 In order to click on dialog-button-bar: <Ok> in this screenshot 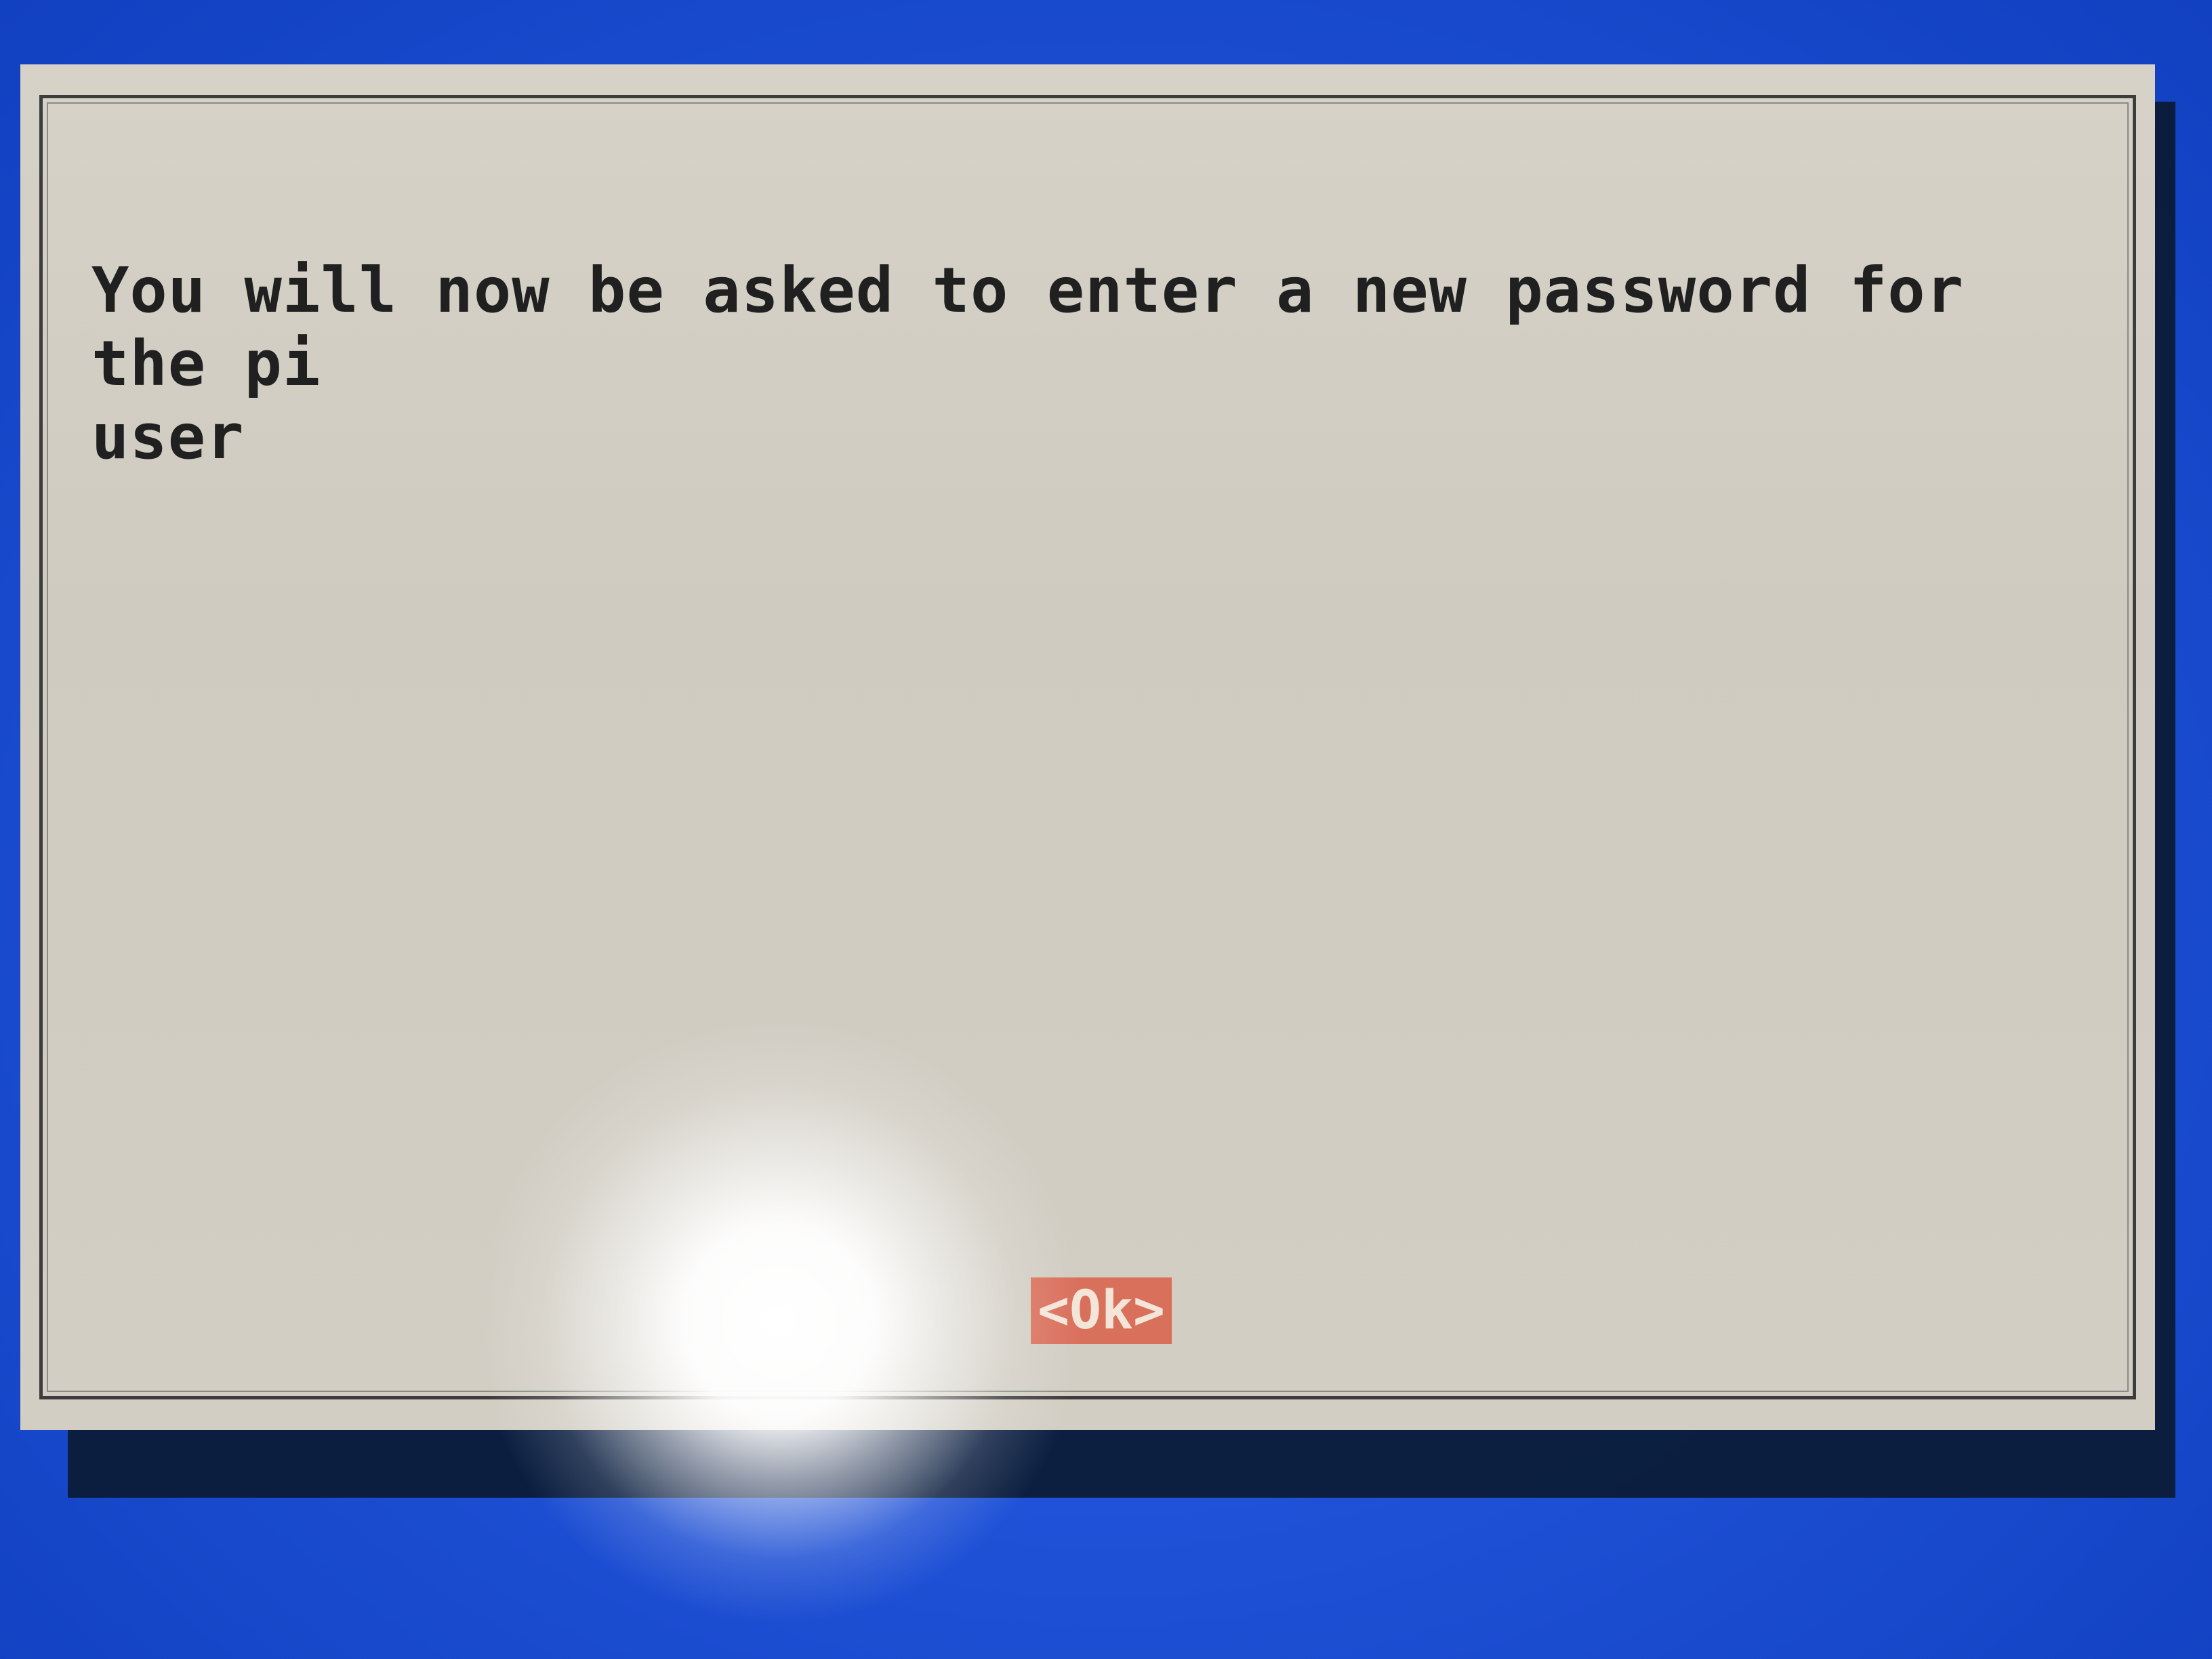, I will do `click(1088, 1310)`.